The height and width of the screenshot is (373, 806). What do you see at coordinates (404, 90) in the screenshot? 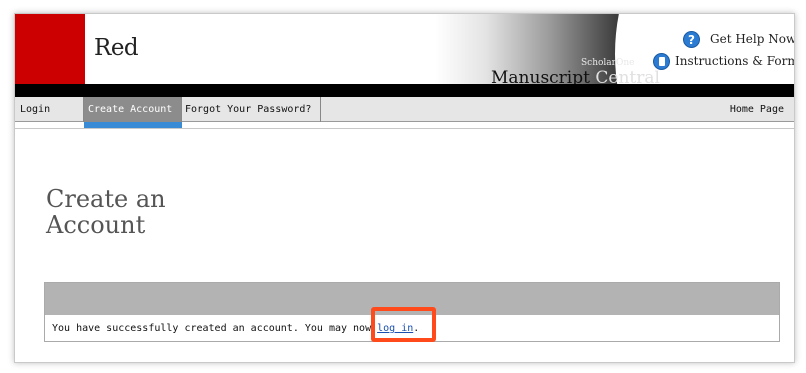
I see `header-divider-bar` at bounding box center [404, 90].